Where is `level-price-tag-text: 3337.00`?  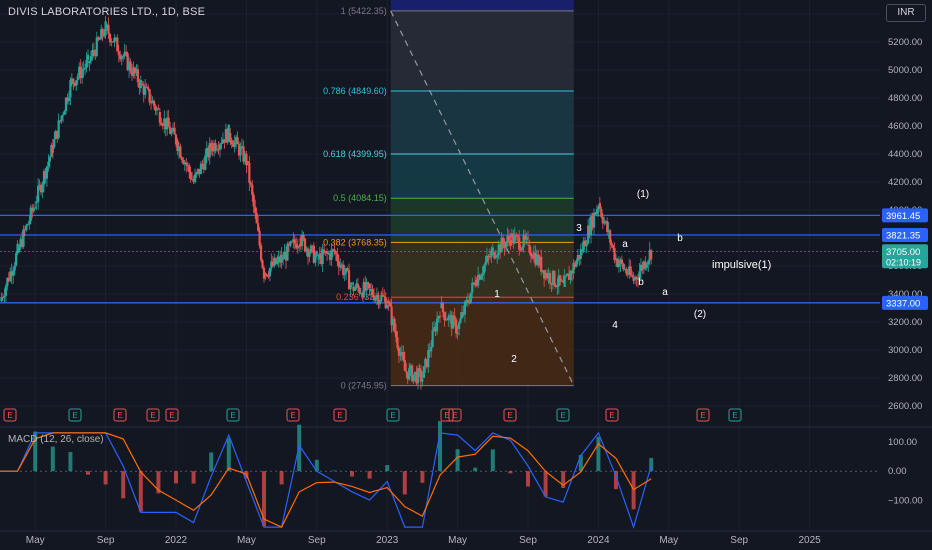
level-price-tag-text: 3337.00 is located at coordinates (903, 303).